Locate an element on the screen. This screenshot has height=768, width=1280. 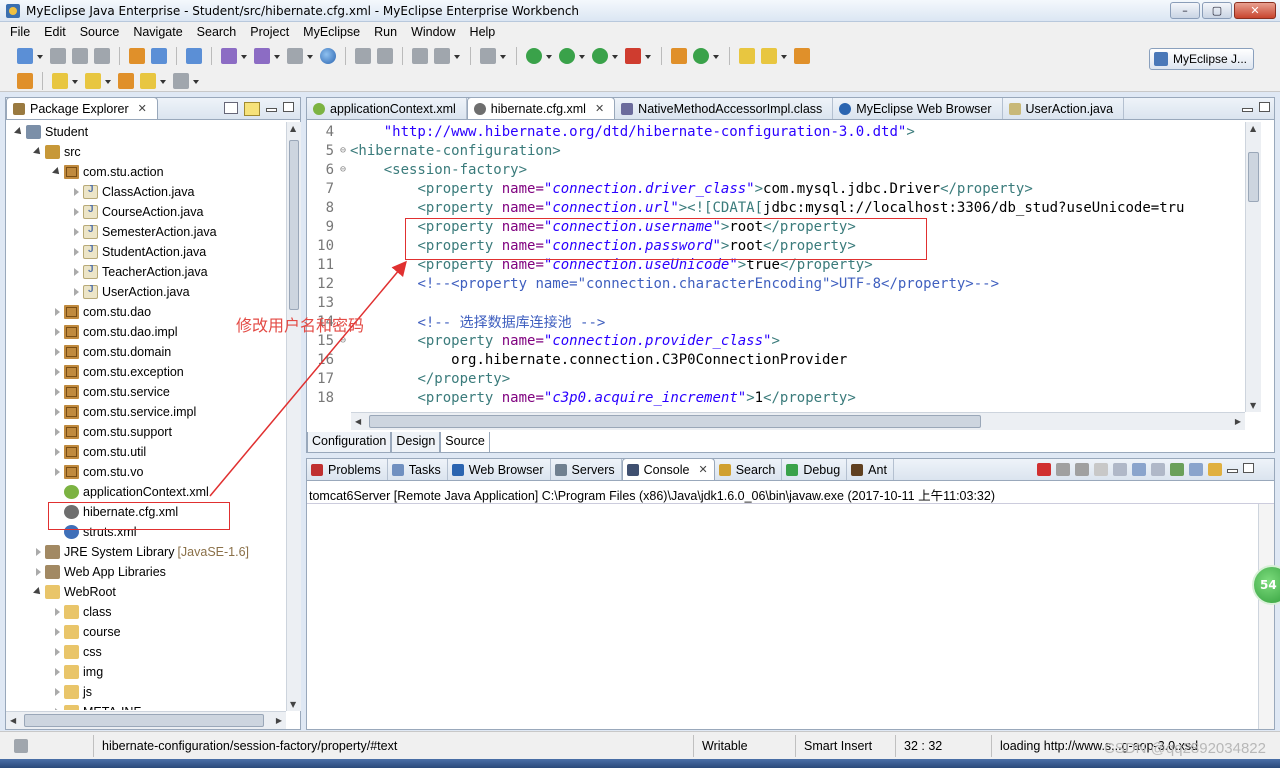
search-tool-dropdown-icon is located at coordinates (783, 56).